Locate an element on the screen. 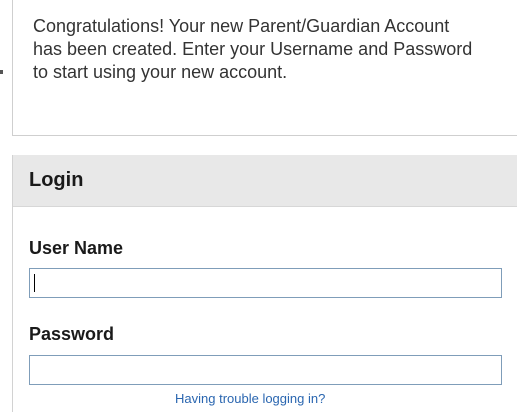 This screenshot has height=412, width=517. login-header: Login is located at coordinates (265, 181).